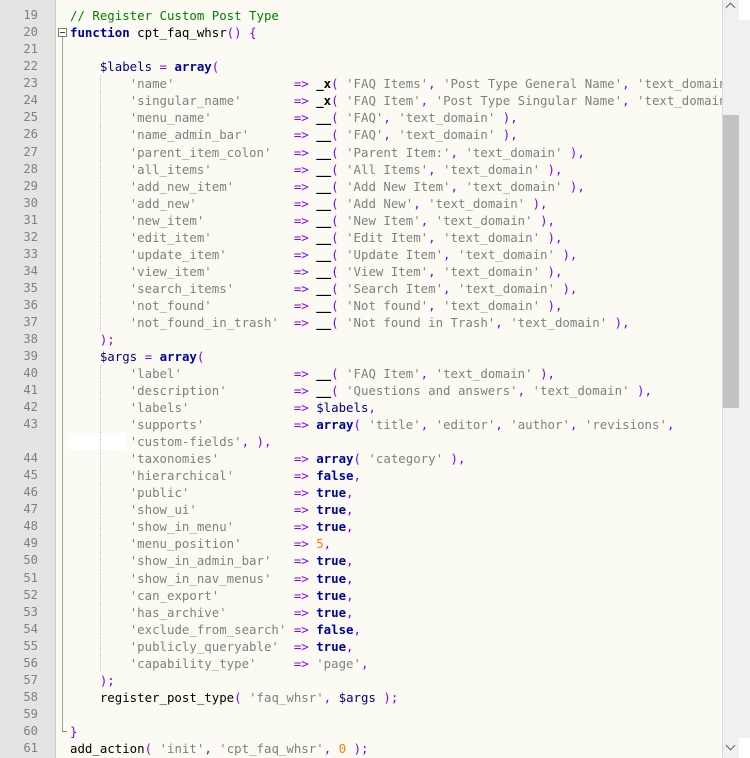 The image size is (750, 758). Describe the element at coordinates (396, 748) in the screenshot. I see `code-line: add_action( 'init', 'cpt_faq_whsr', 0 );` at that location.